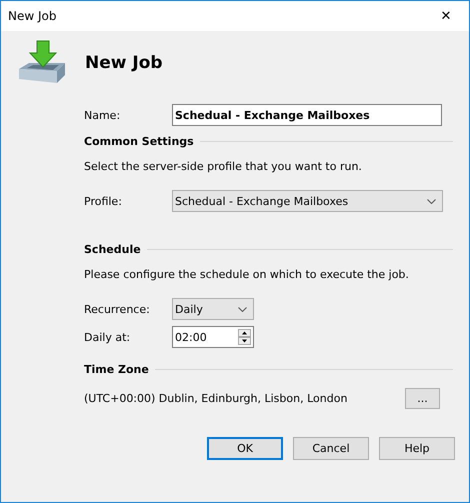 The image size is (470, 503). I want to click on spinner-arrows-icon, so click(244, 337).